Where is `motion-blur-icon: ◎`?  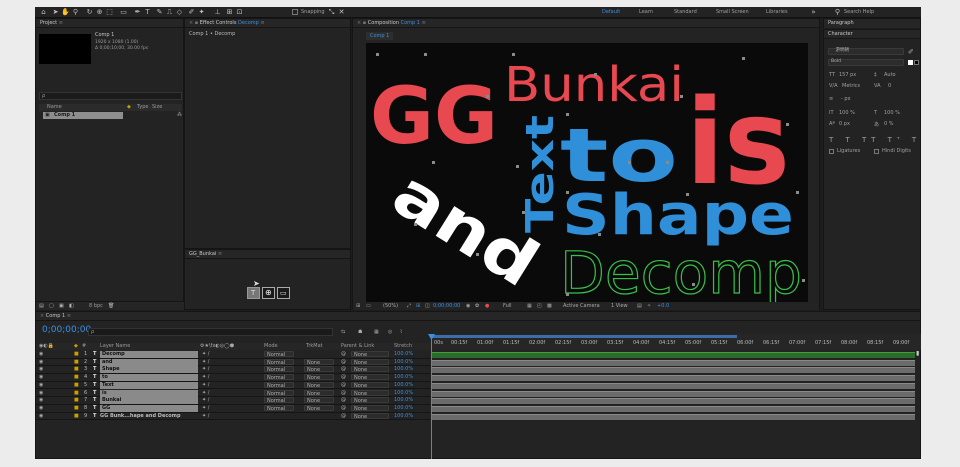
motion-blur-icon: ◎ is located at coordinates (390, 332).